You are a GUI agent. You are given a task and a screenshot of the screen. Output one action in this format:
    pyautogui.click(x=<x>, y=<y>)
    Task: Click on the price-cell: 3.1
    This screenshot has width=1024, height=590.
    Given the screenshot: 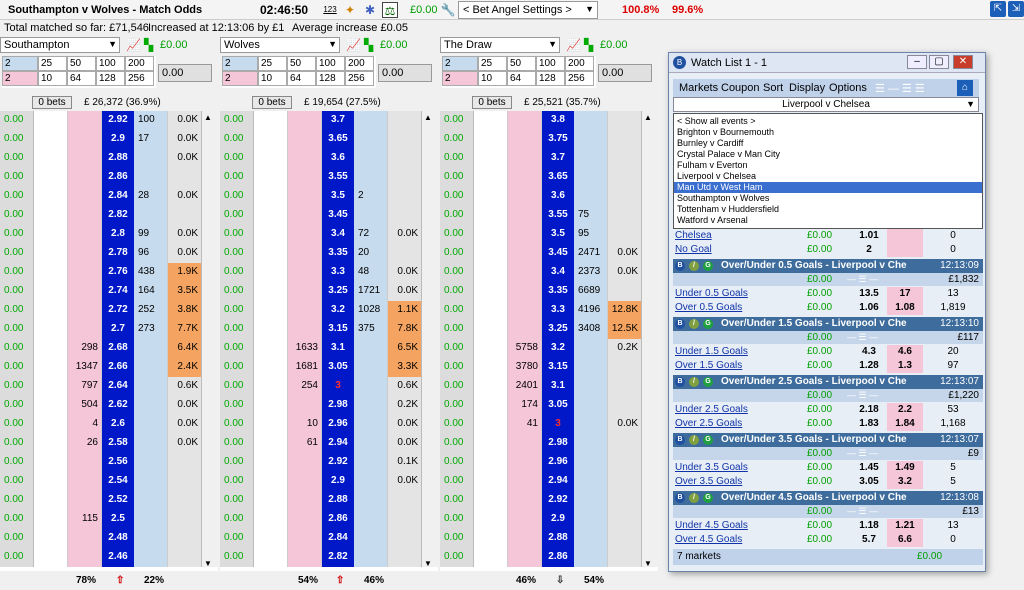 What is the action you would take?
    pyautogui.click(x=558, y=386)
    